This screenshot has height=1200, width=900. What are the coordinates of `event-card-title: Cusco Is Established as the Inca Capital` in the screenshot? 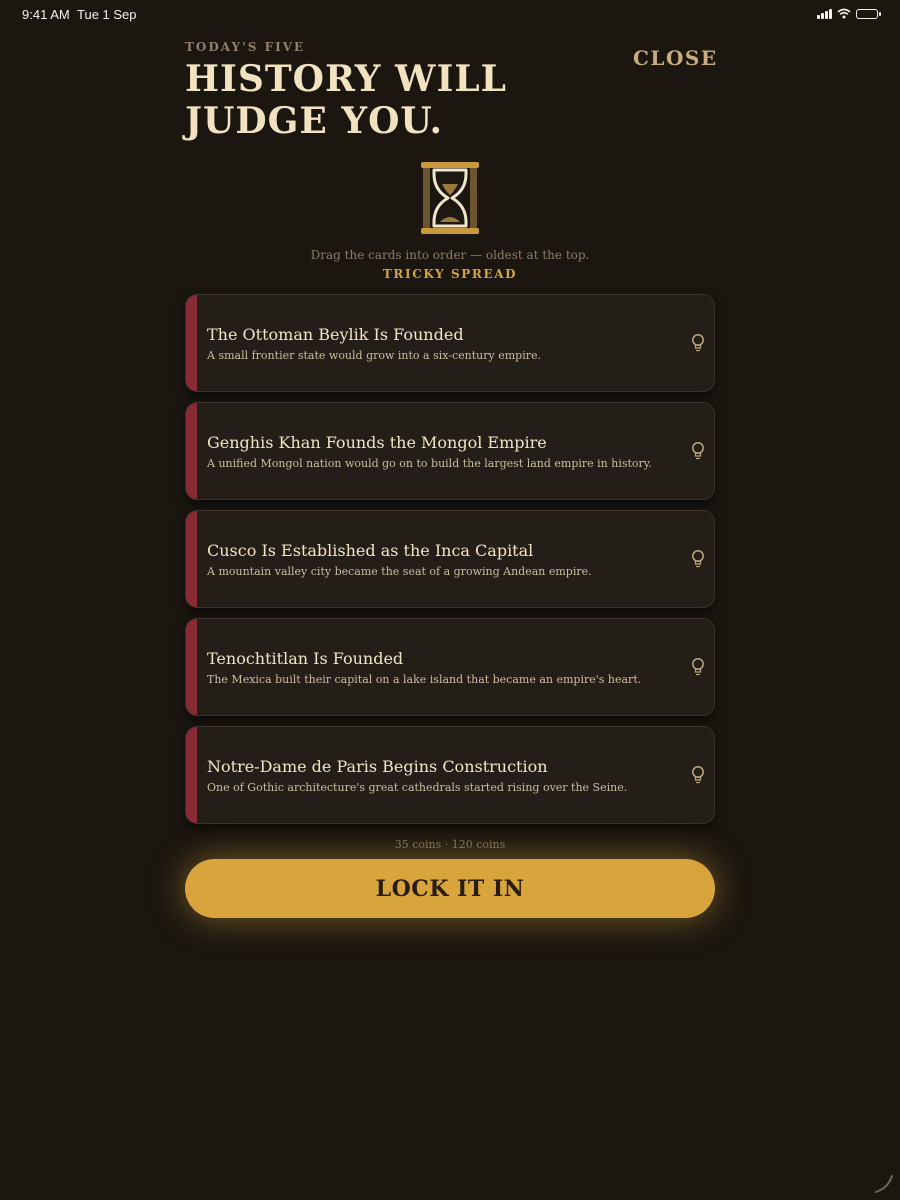 It's located at (370, 550).